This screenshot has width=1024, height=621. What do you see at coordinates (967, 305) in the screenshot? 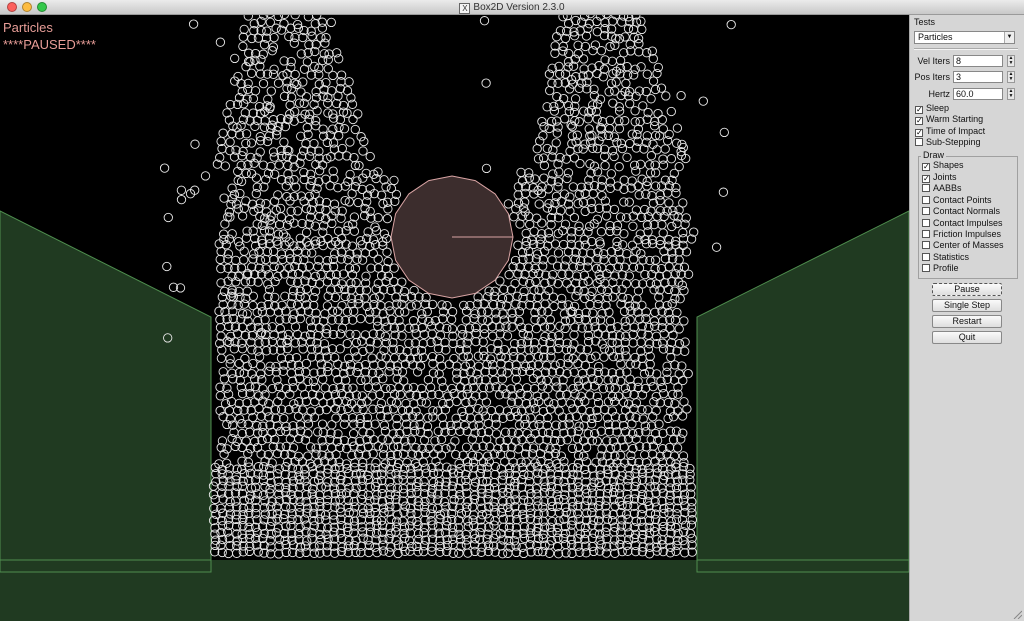
I see `single-step-button: Single Step` at bounding box center [967, 305].